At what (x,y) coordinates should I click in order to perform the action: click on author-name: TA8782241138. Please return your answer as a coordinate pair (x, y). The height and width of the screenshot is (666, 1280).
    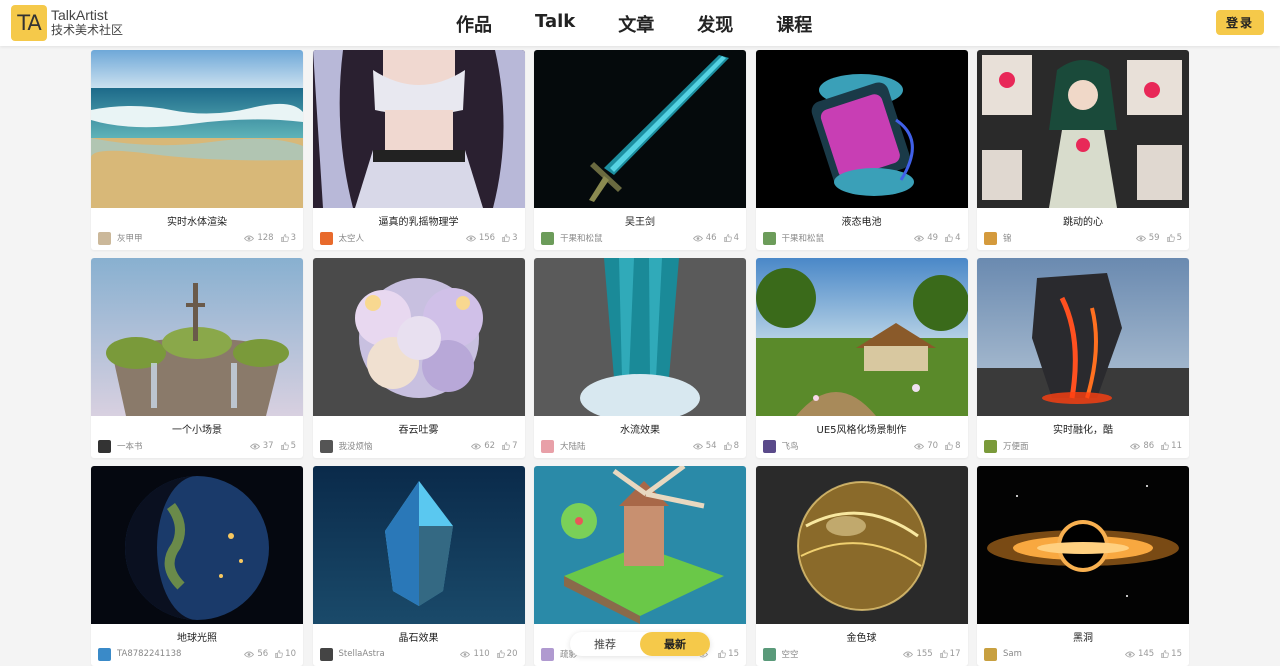
    Looking at the image, I should click on (180, 654).